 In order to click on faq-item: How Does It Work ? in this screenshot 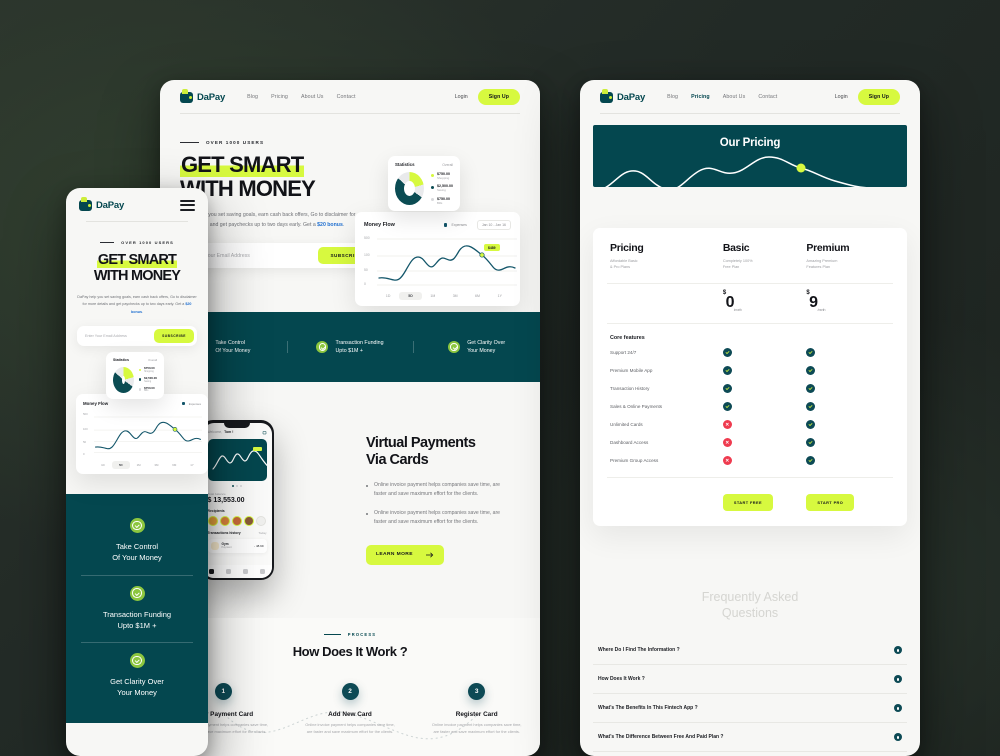, I will do `click(750, 680)`.